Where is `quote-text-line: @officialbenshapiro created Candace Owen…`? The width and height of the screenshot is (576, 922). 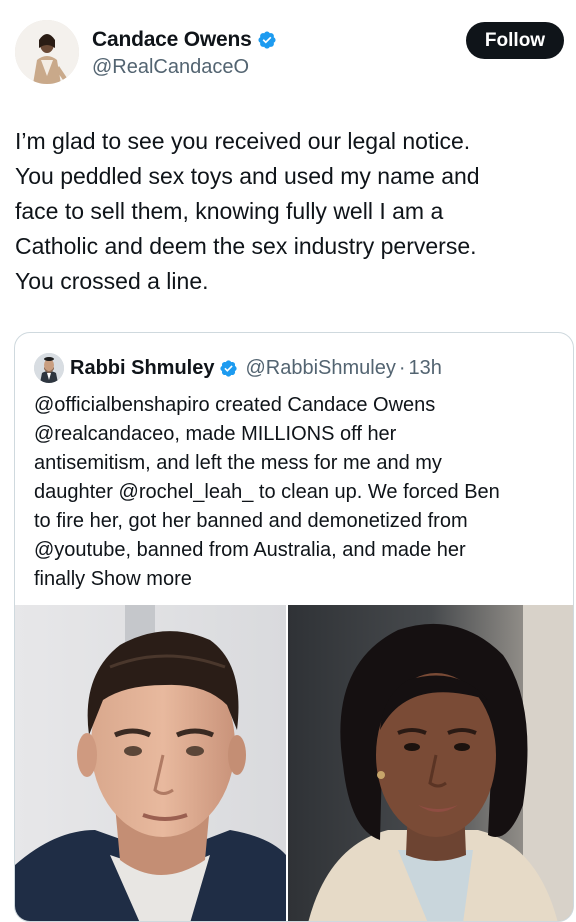
quote-text-line: @officialbenshapiro created Candace Owen… is located at coordinates (235, 405).